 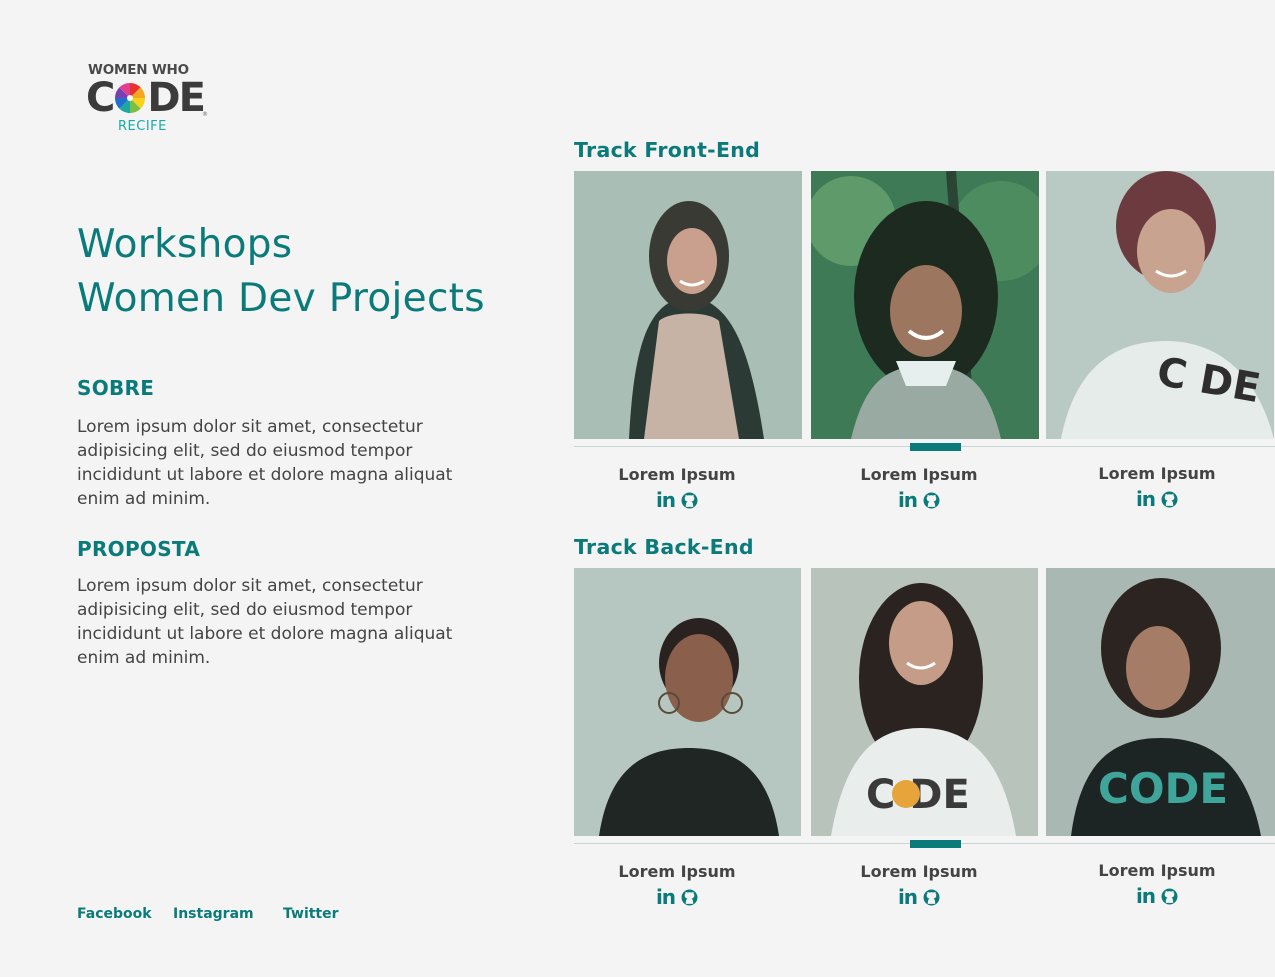 What do you see at coordinates (185, 244) in the screenshot?
I see `page-title-line-1: Workshops` at bounding box center [185, 244].